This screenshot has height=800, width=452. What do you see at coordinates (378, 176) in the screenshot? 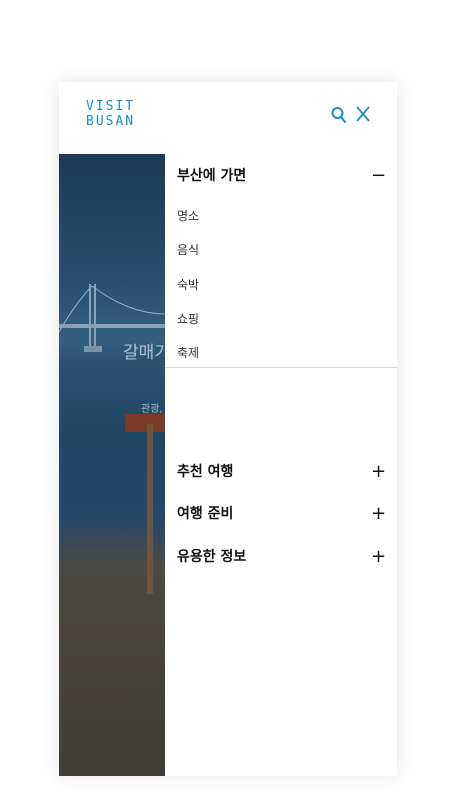
I see `collapse-icon: −` at bounding box center [378, 176].